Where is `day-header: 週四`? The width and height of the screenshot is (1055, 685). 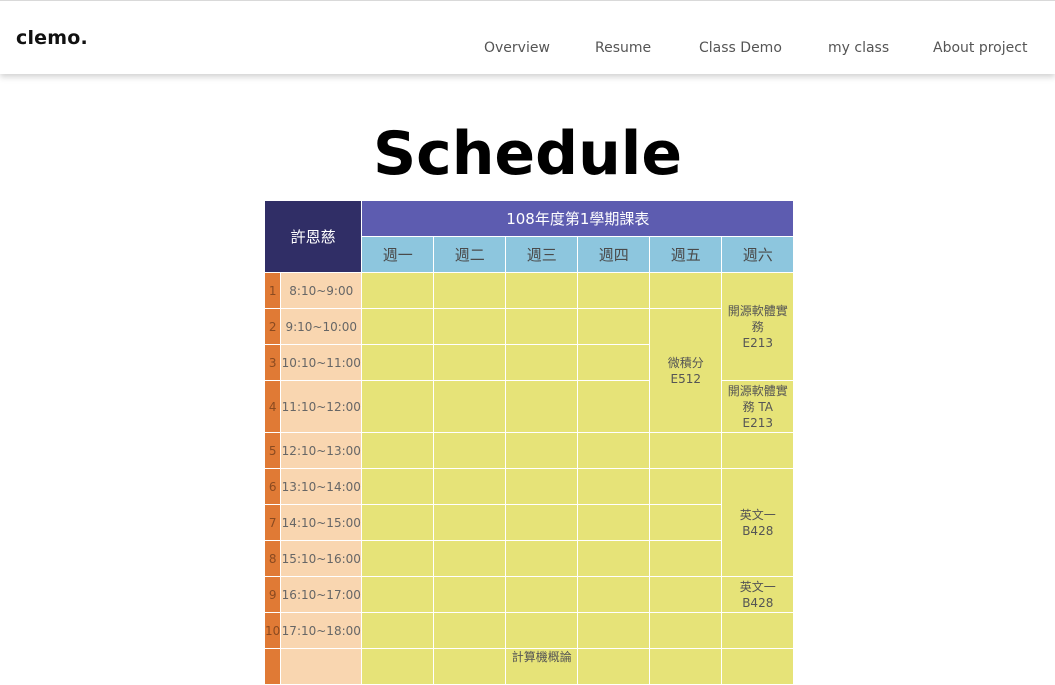 day-header: 週四 is located at coordinates (614, 254).